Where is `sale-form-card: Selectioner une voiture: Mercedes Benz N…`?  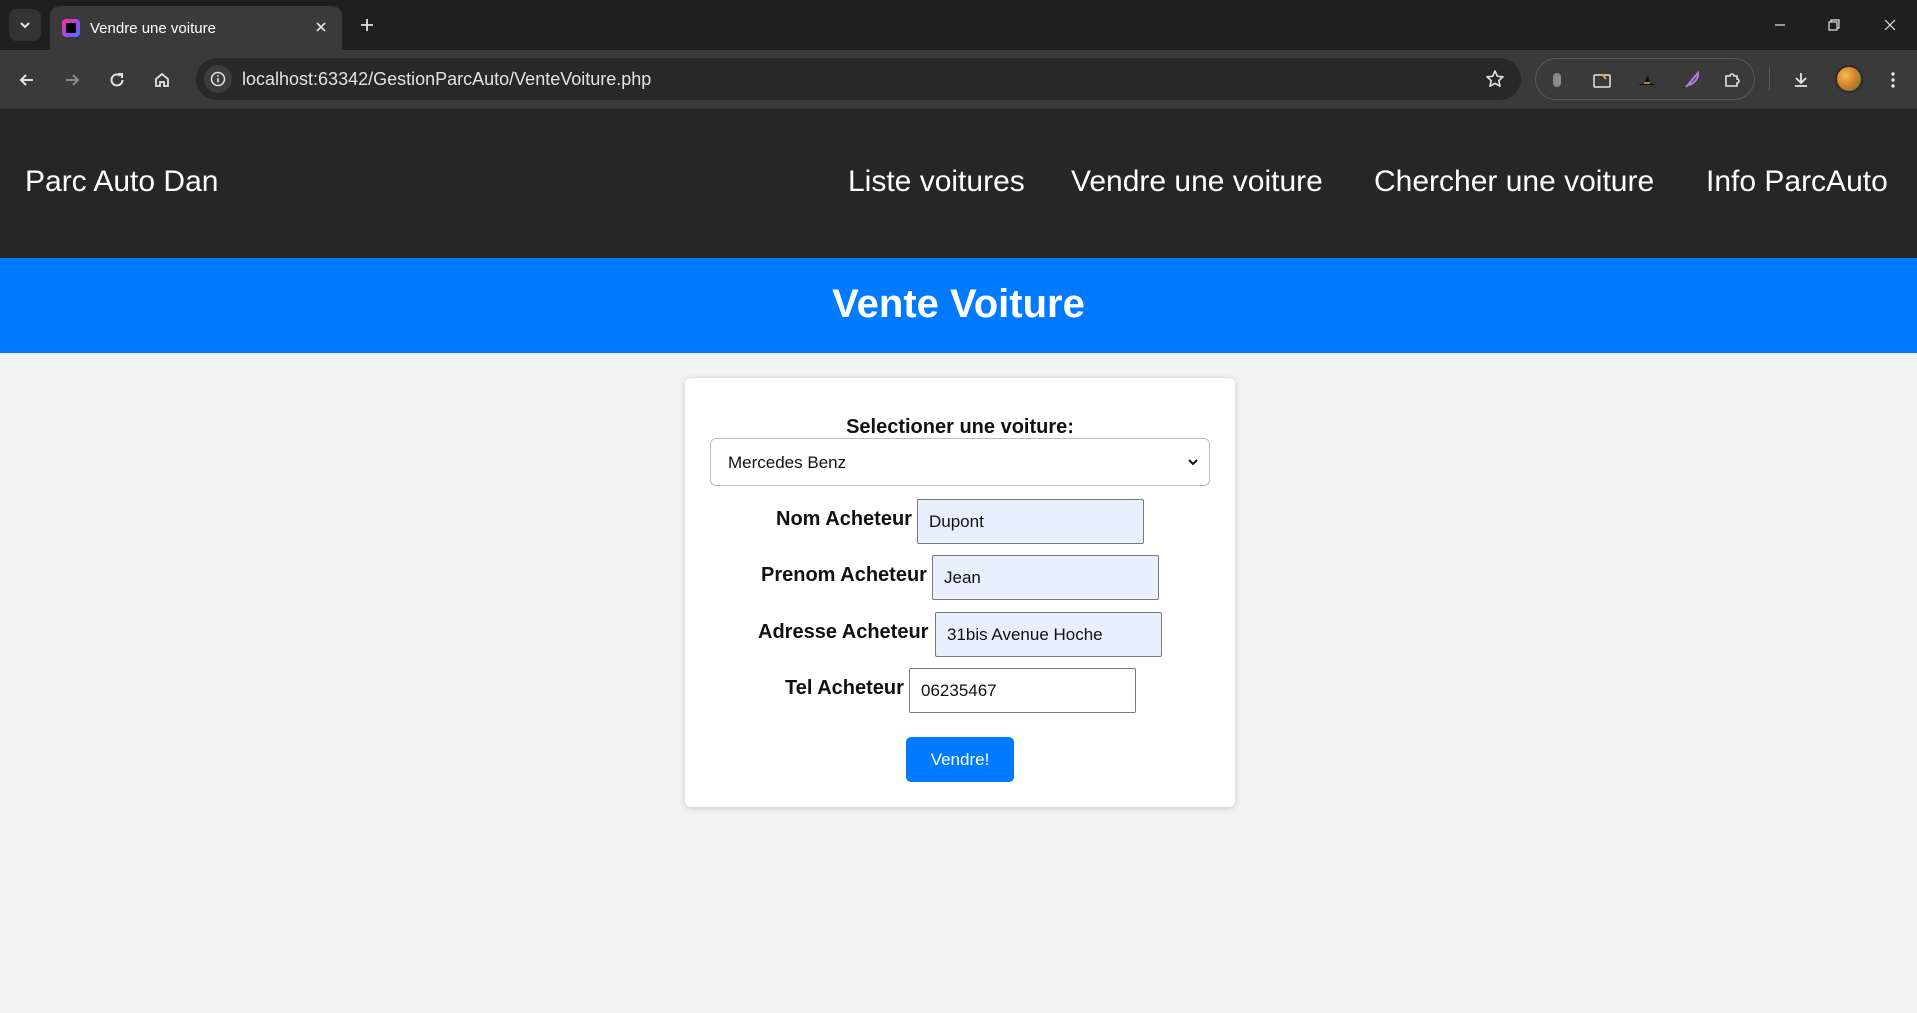 sale-form-card: Selectioner une voiture: Mercedes Benz N… is located at coordinates (960, 592).